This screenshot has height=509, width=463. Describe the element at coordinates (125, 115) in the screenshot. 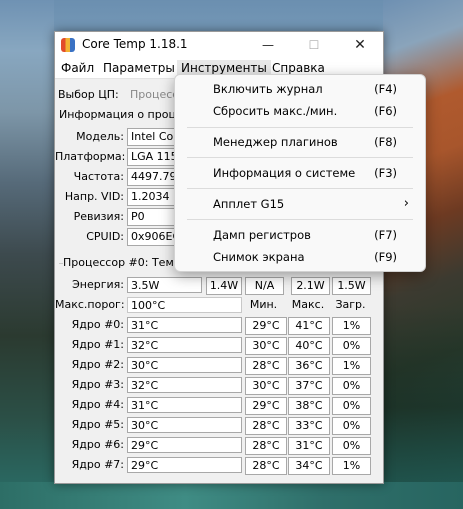

I see `info-group-title: Информация о процес` at that location.